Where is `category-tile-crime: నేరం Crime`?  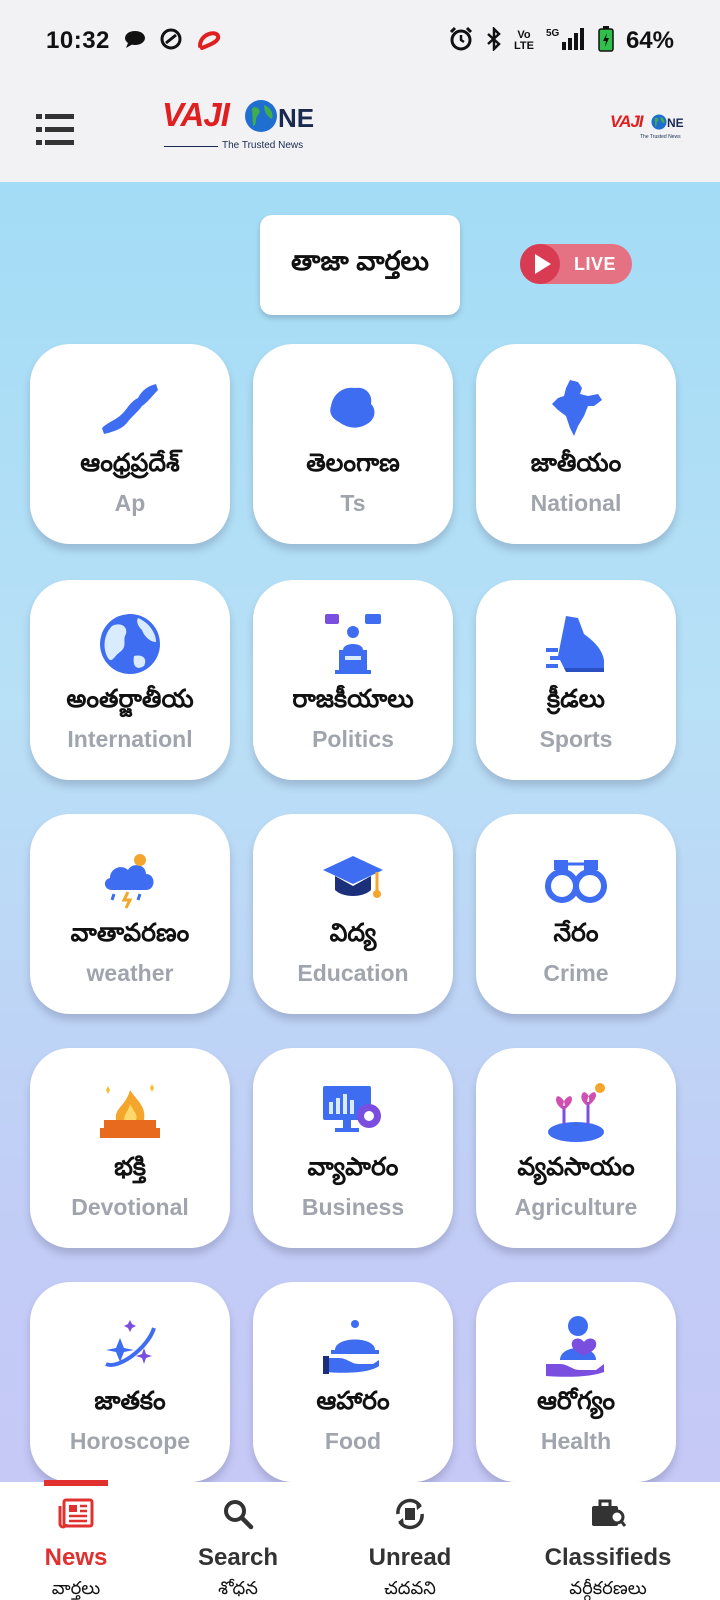 category-tile-crime: నేరం Crime is located at coordinates (576, 914).